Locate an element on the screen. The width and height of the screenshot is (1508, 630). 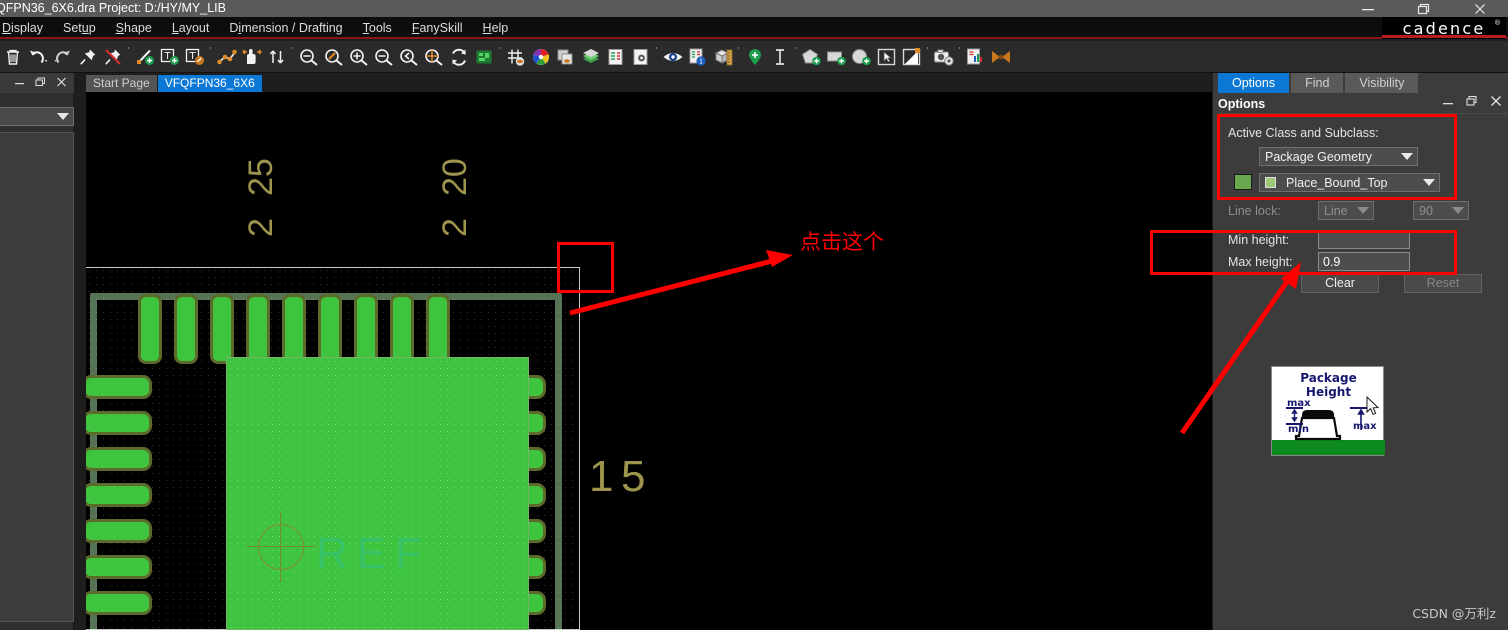
undo-icon is located at coordinates (37, 57).